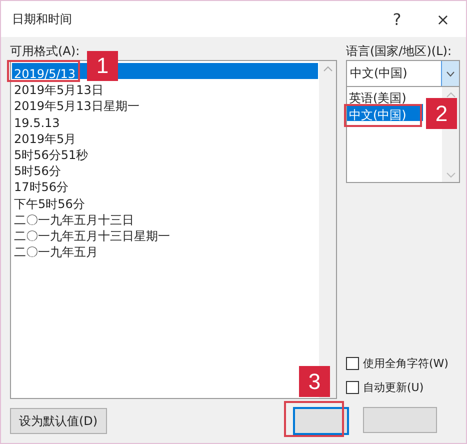 This screenshot has height=444, width=467. What do you see at coordinates (102, 66) in the screenshot?
I see `step-badge: 1` at bounding box center [102, 66].